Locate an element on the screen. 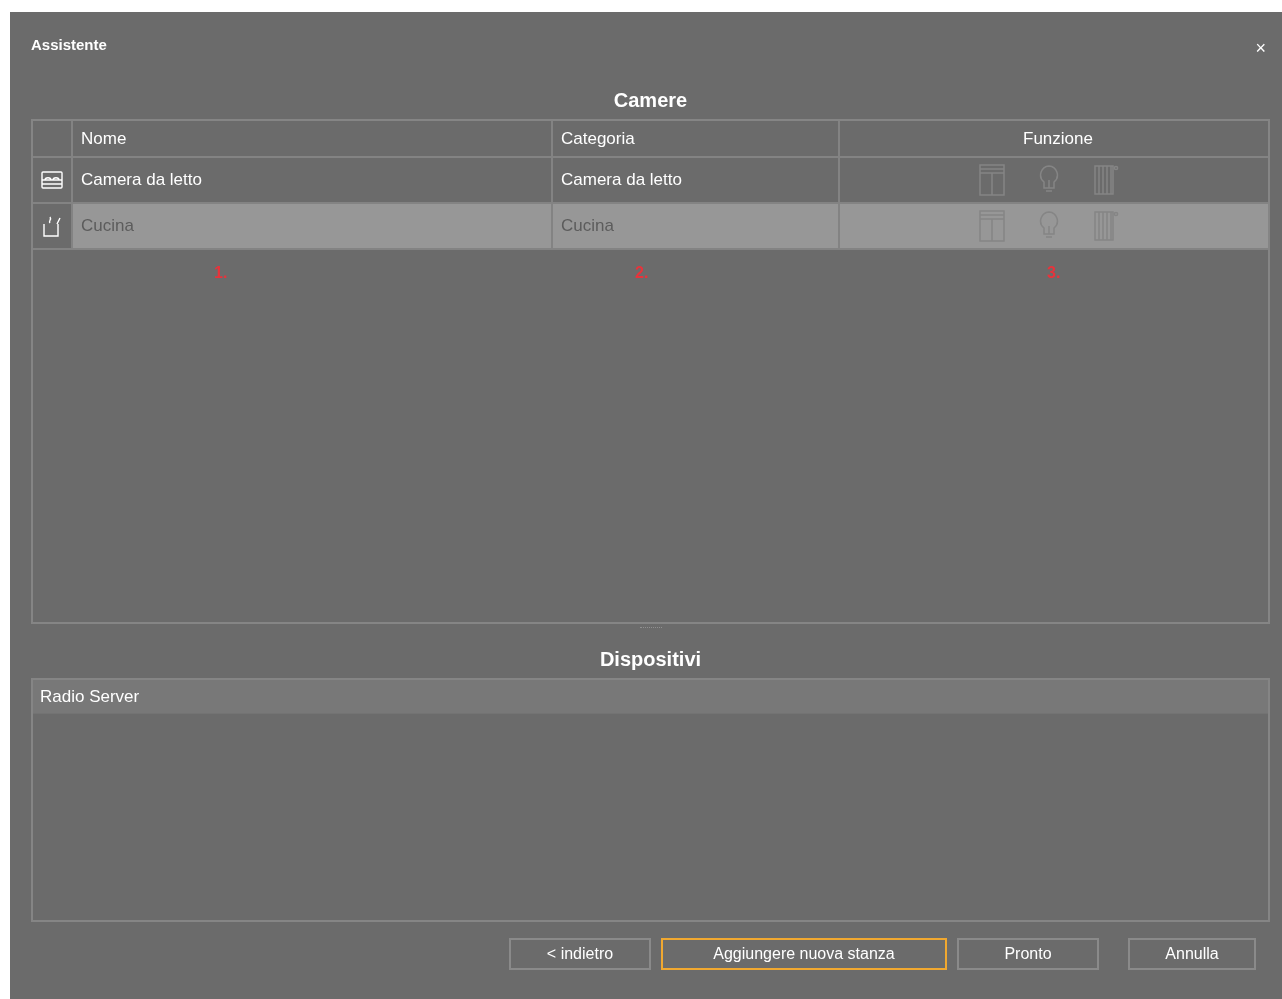 The image size is (1282, 999). annotation-number: 1. is located at coordinates (221, 273).